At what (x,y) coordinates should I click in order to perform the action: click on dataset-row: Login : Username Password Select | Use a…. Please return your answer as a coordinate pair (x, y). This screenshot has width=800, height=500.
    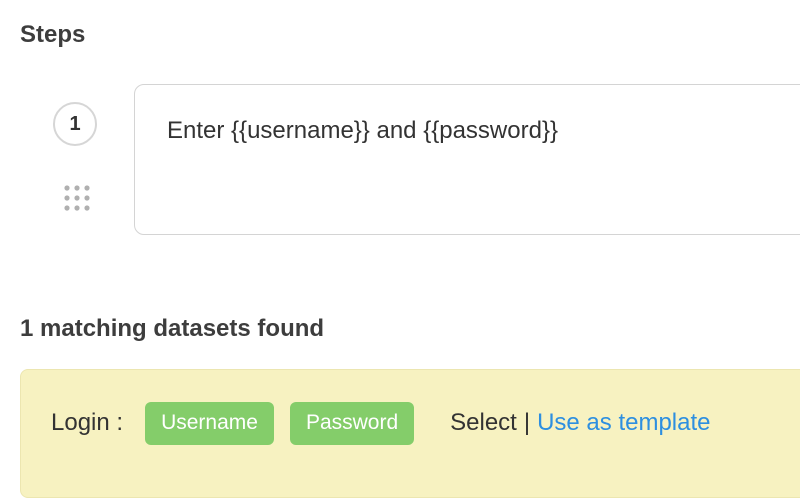
    Looking at the image, I should click on (381, 423).